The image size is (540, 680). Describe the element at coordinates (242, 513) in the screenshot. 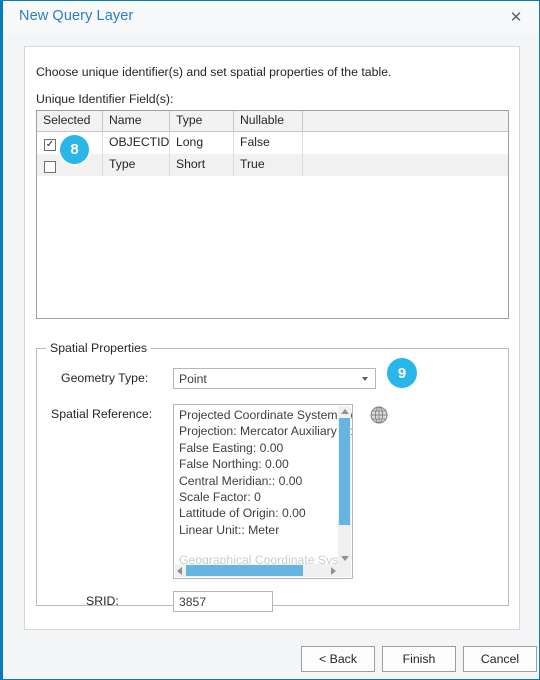

I see `sr-line: Lattitude of Origin: 0.00` at that location.